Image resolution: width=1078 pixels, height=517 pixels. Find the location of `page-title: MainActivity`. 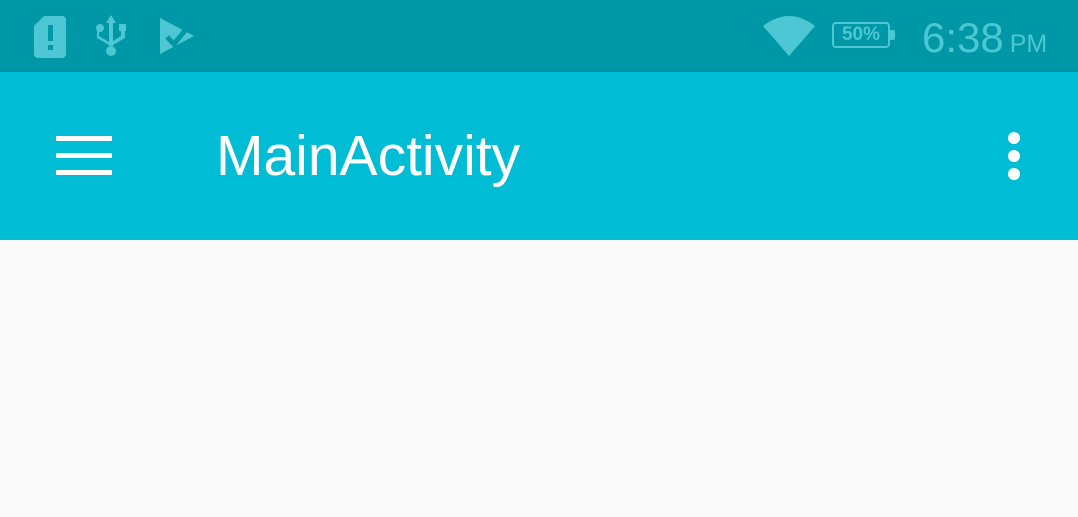

page-title: MainActivity is located at coordinates (368, 156).